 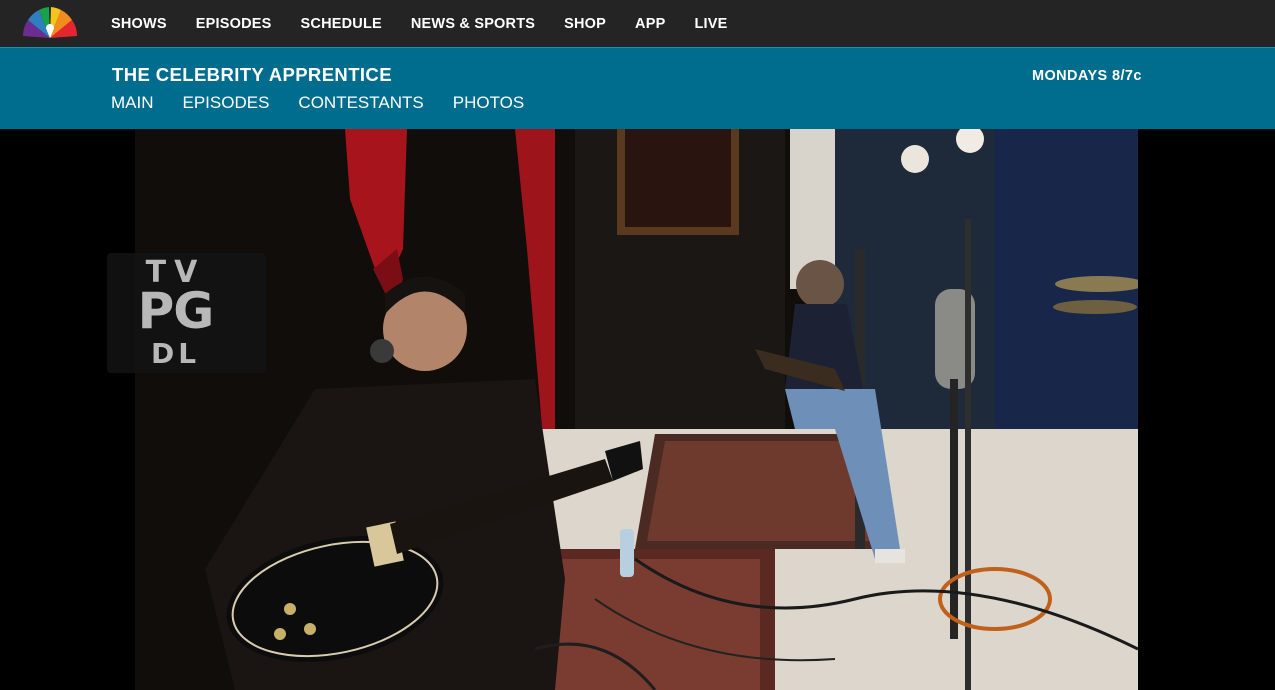 I want to click on nav-news-sports: NEWS & SPORTS, so click(x=473, y=24).